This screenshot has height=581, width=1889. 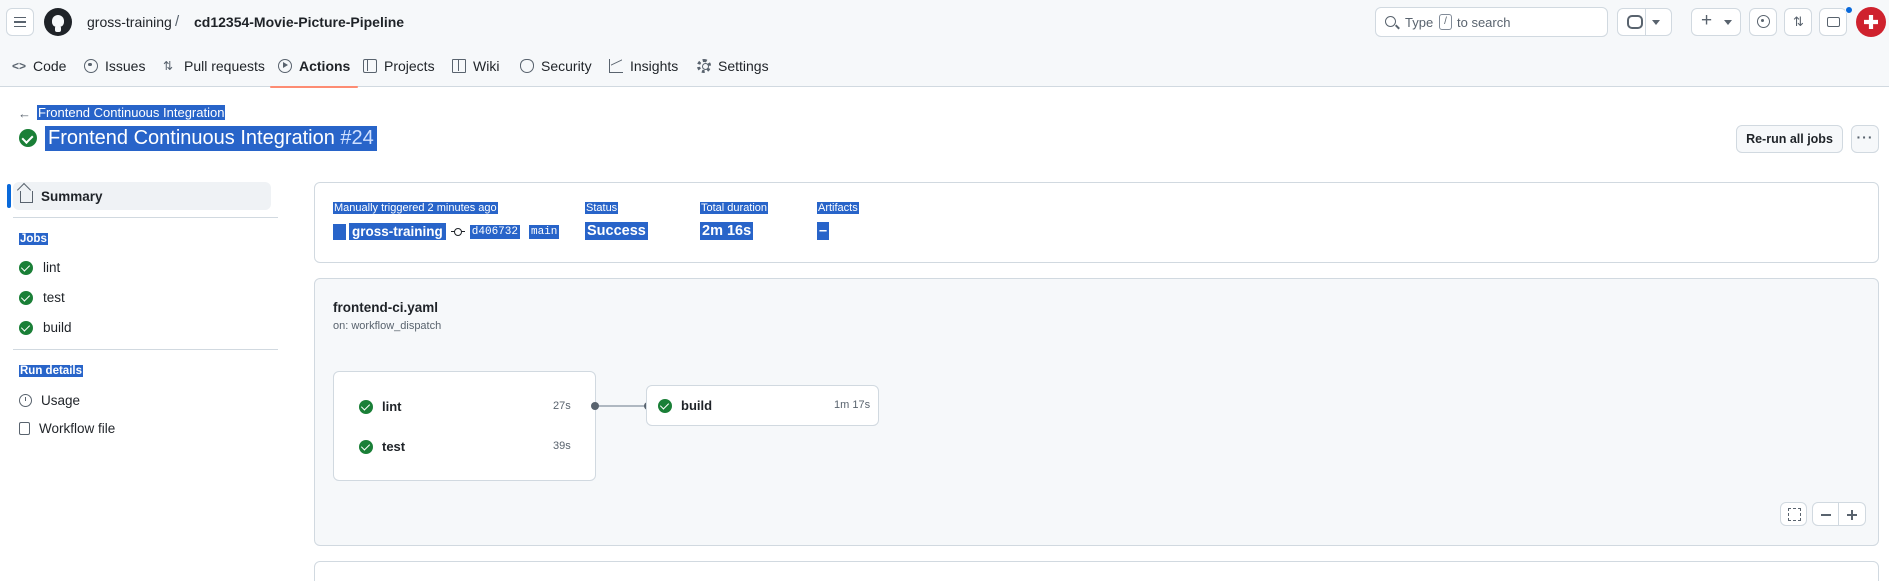 I want to click on sidebar-item-test: test, so click(x=42, y=297).